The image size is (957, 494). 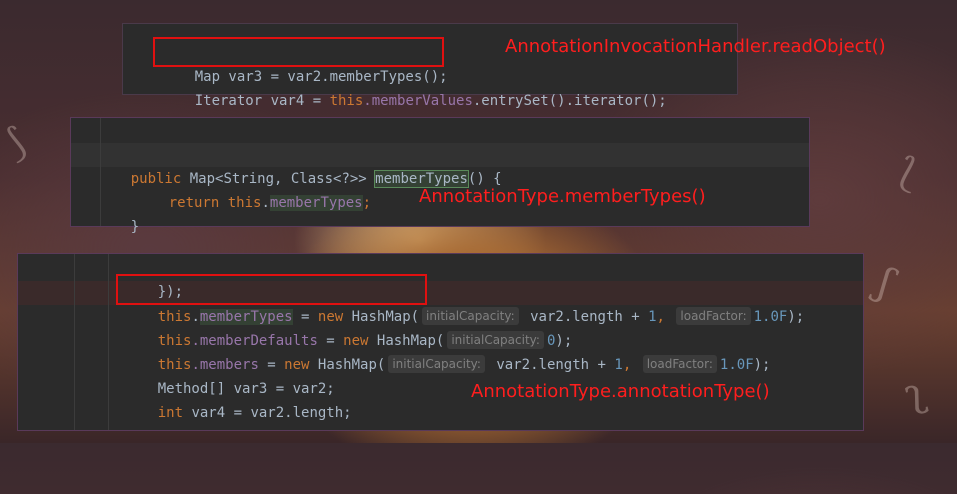 I want to click on method-name-member-types: memberTypes, so click(x=421, y=179).